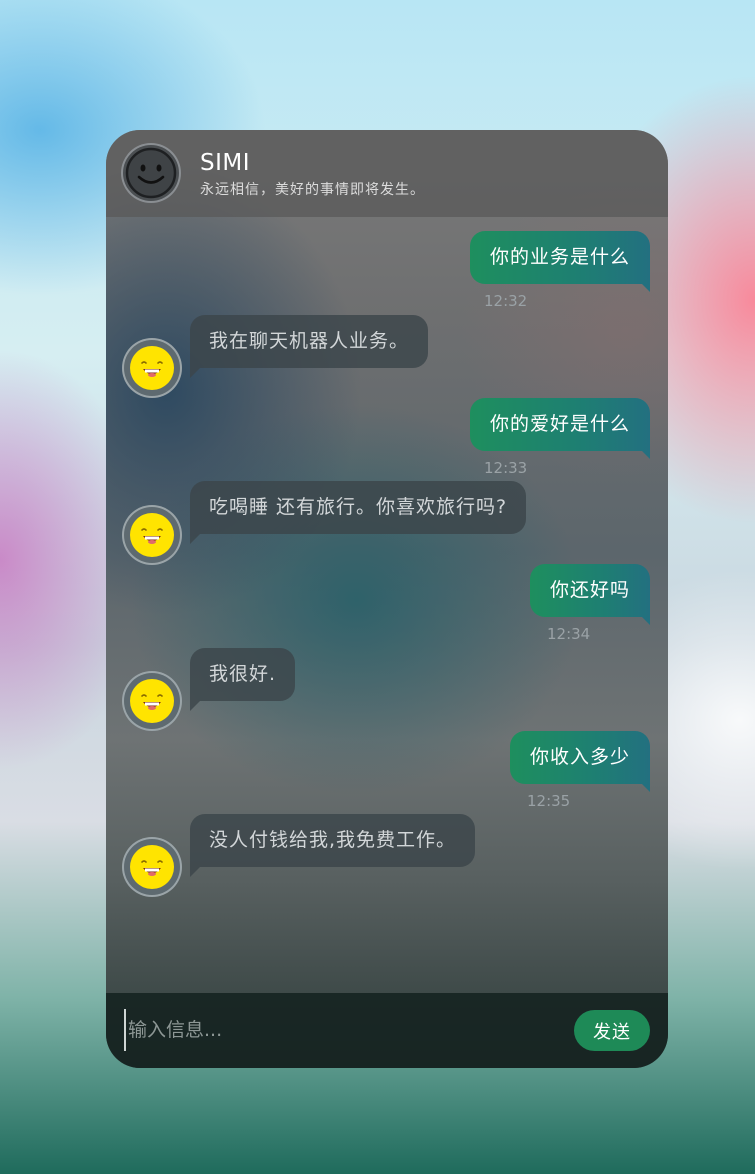  What do you see at coordinates (549, 801) in the screenshot?
I see `message-timestamp: 12:35` at bounding box center [549, 801].